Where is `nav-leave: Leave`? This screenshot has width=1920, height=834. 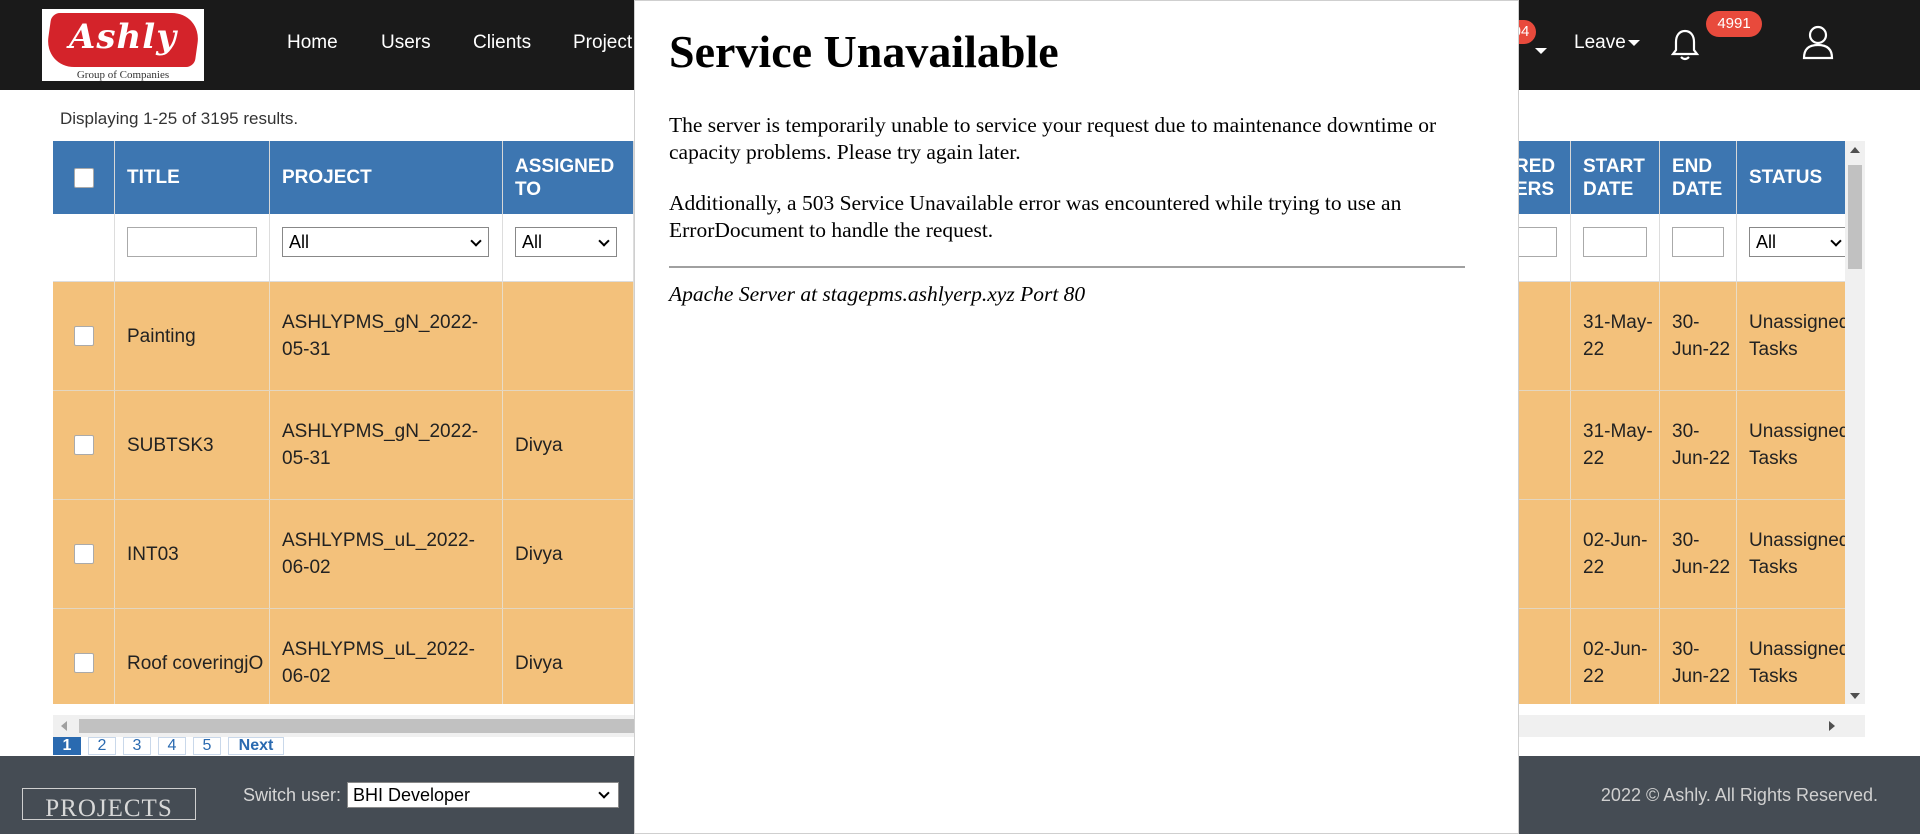 nav-leave: Leave is located at coordinates (1607, 43).